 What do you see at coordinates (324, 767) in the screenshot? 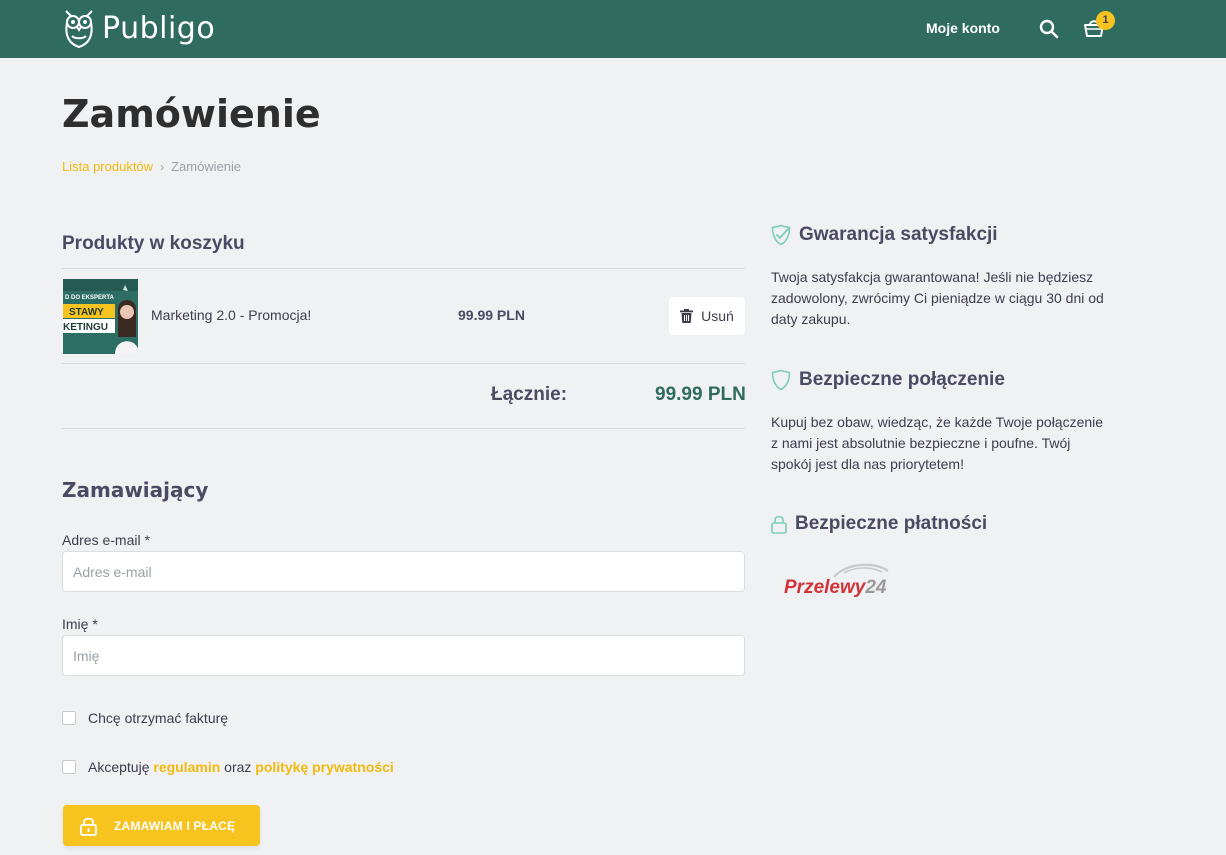
I see `privacy-policy-link: politykę prywatności` at bounding box center [324, 767].